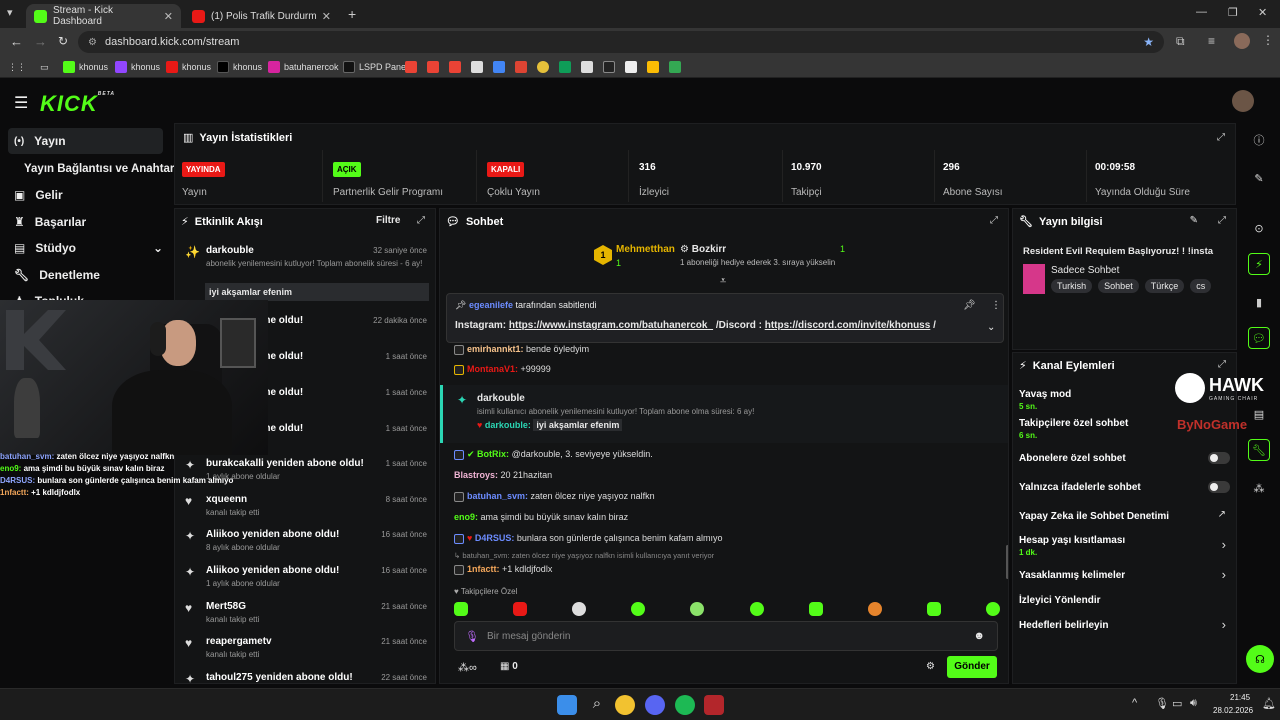 Image resolution: width=1280 pixels, height=720 pixels. I want to click on emoji-icon: ☻, so click(979, 636).